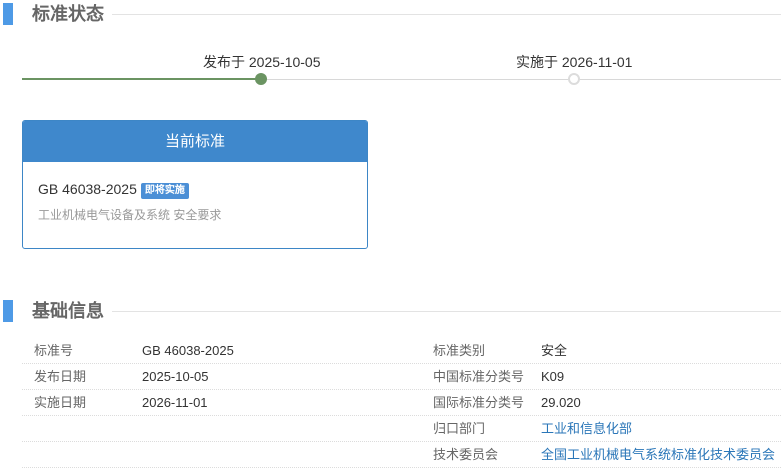 Image resolution: width=781 pixels, height=470 pixels. I want to click on info-value: GB 46038-2025, so click(188, 350).